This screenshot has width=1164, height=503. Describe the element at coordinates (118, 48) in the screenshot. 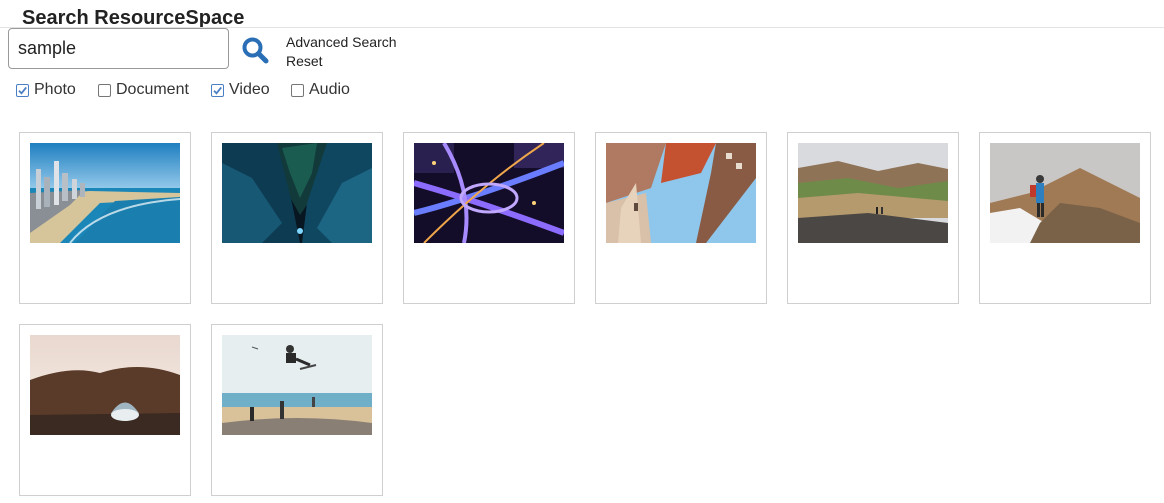

I see `search-input` at that location.